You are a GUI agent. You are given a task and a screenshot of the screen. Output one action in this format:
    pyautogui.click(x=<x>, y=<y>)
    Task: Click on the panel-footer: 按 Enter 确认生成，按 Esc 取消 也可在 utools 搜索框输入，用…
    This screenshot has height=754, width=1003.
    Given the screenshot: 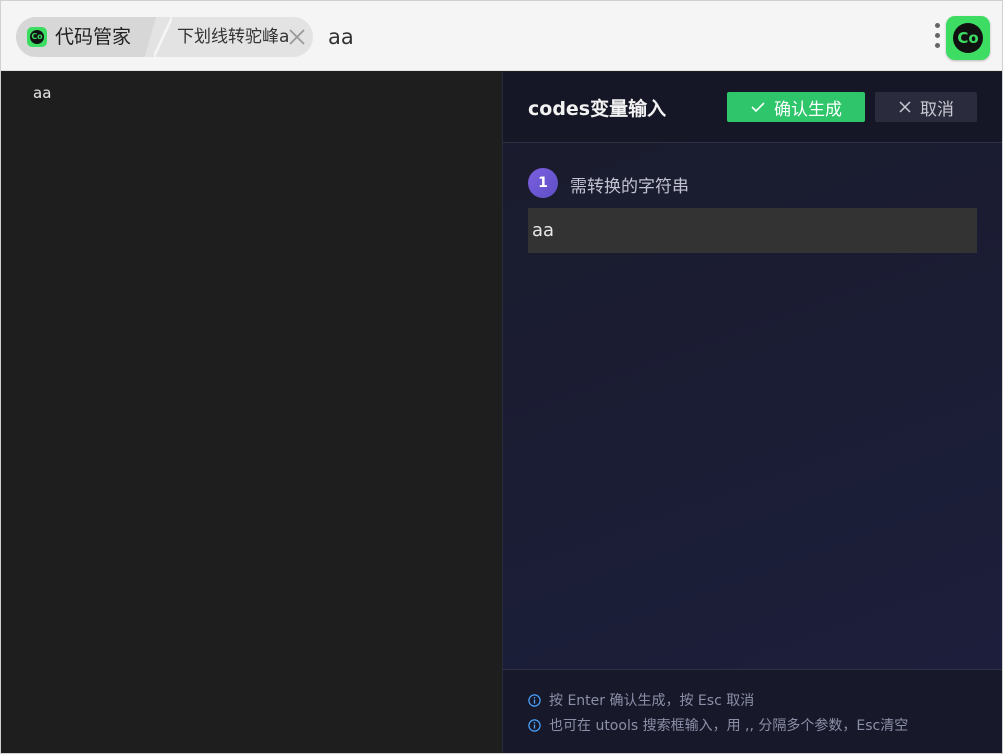 What is the action you would take?
    pyautogui.click(x=752, y=711)
    